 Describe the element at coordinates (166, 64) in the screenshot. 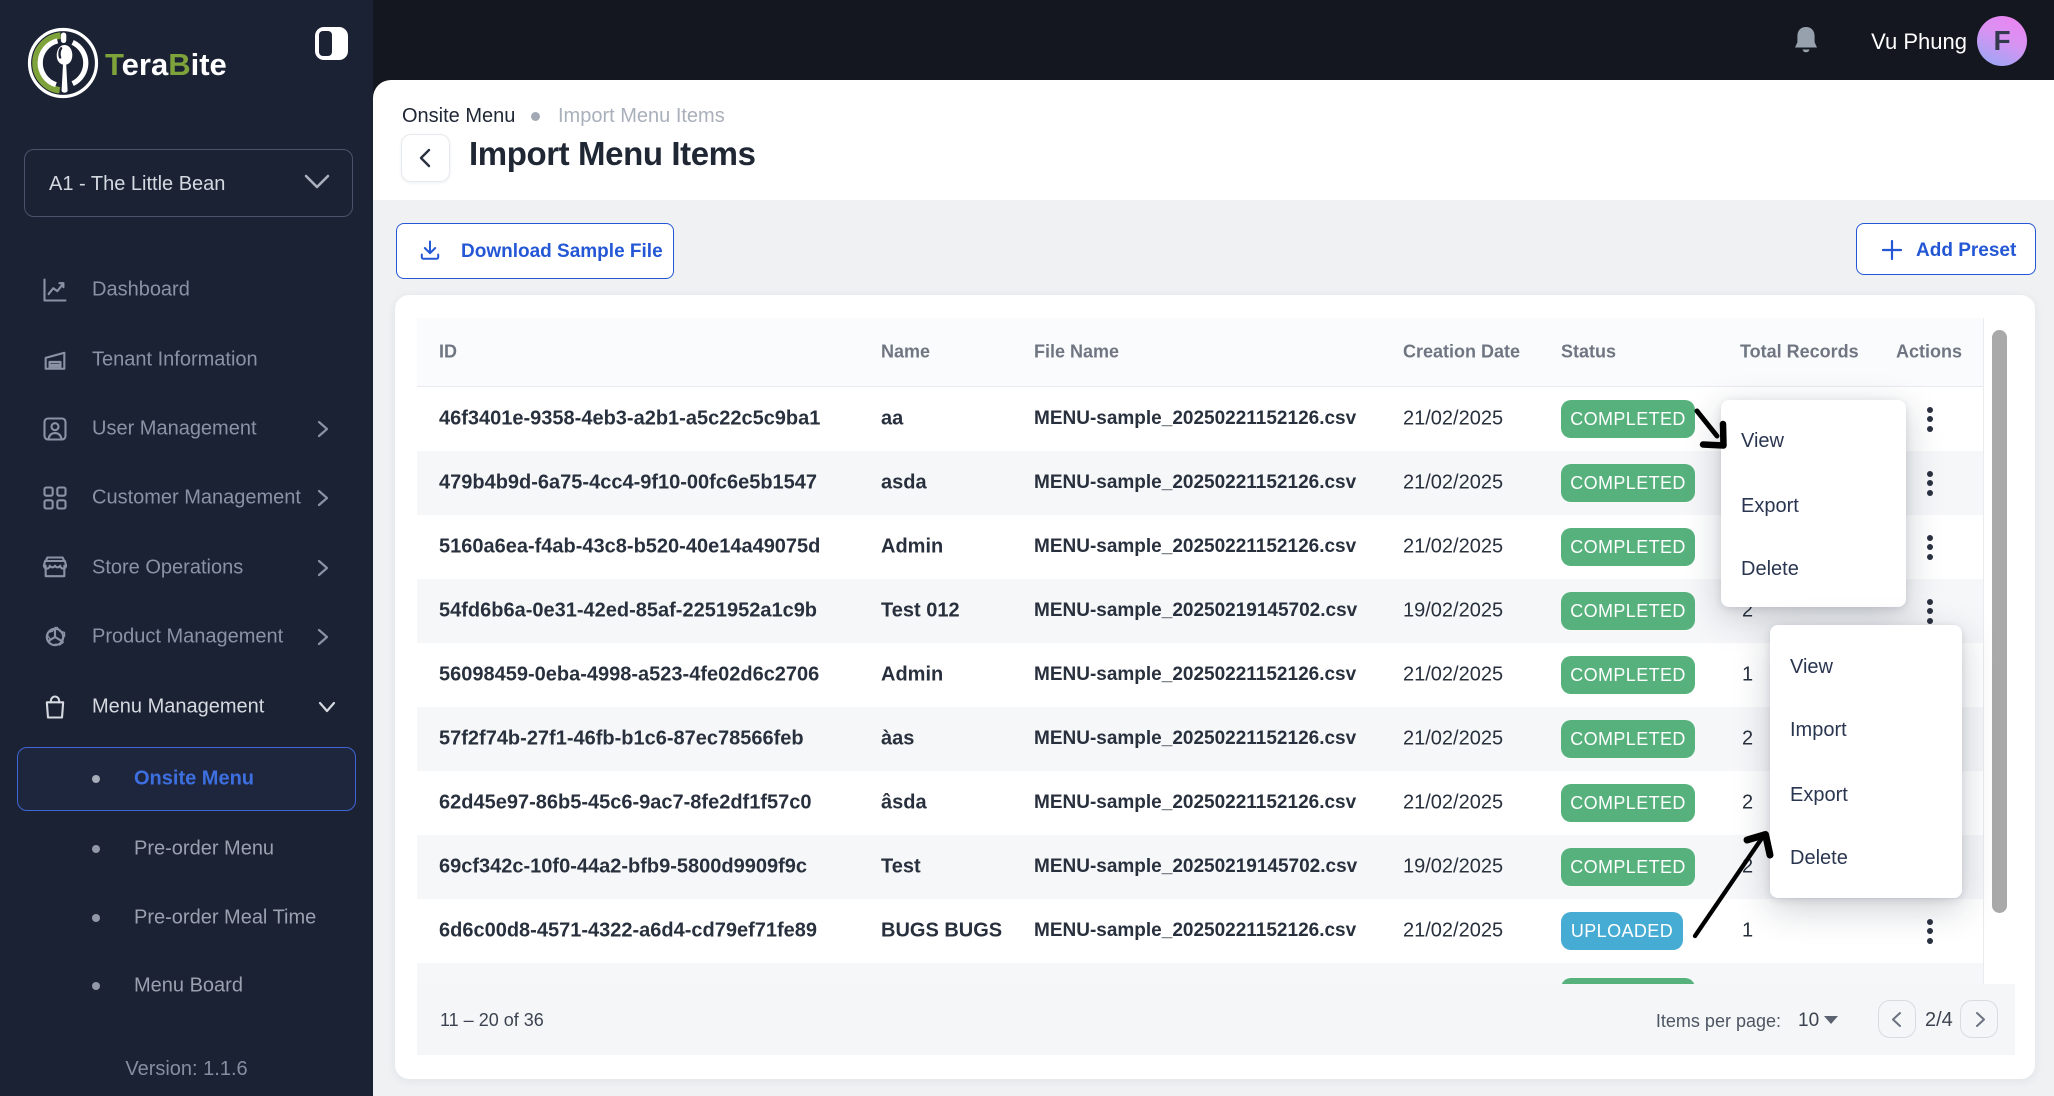

I see `svg-text: TeraBite` at that location.